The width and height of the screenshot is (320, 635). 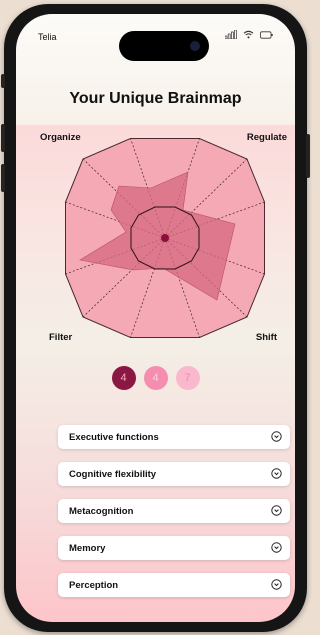 What do you see at coordinates (174, 437) in the screenshot?
I see `section-executive-functions: Executive functions` at bounding box center [174, 437].